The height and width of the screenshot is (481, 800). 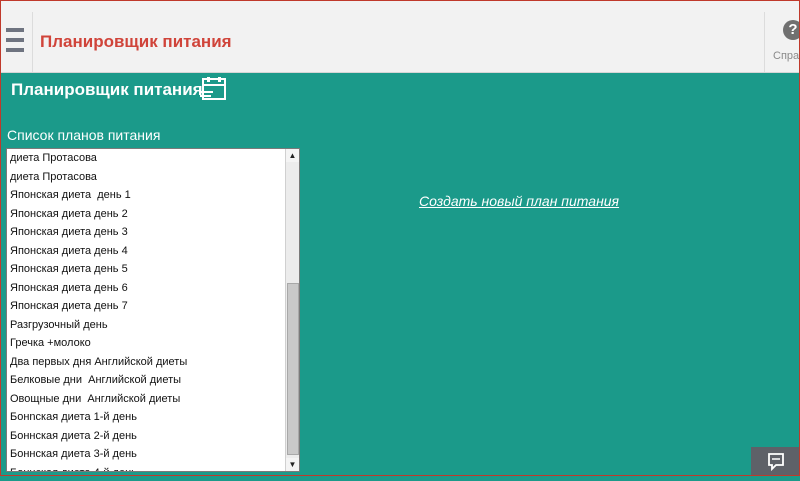 I want to click on plan-list-item: Японская диета день 5, so click(x=146, y=269).